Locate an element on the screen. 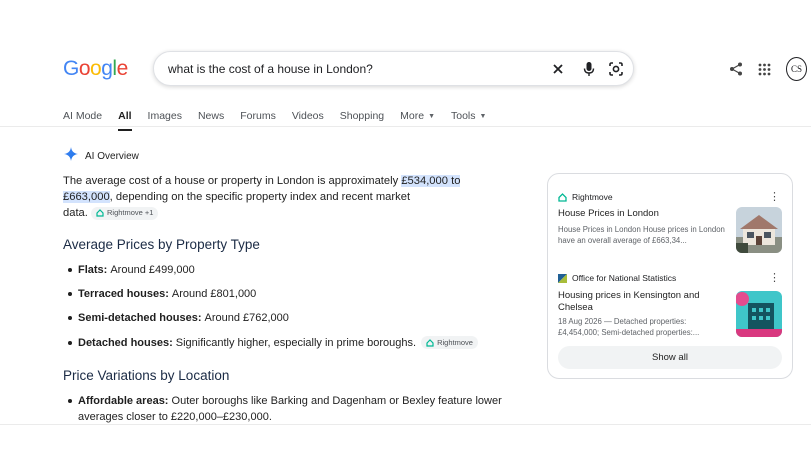  apps-grid-icon is located at coordinates (764, 69).